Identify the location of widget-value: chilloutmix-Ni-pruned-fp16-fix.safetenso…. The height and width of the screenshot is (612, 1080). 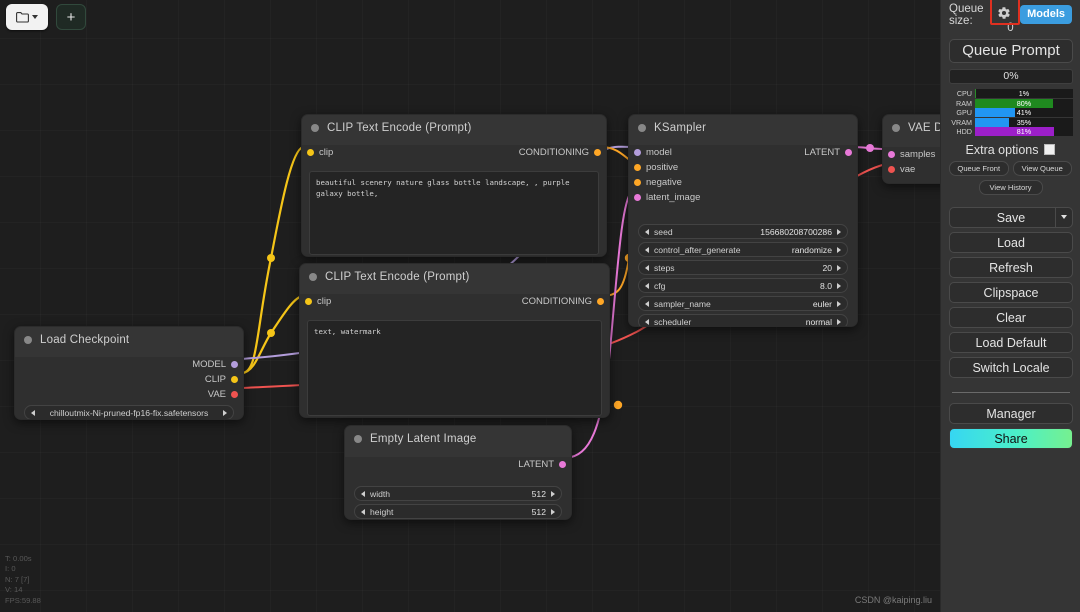
(129, 412).